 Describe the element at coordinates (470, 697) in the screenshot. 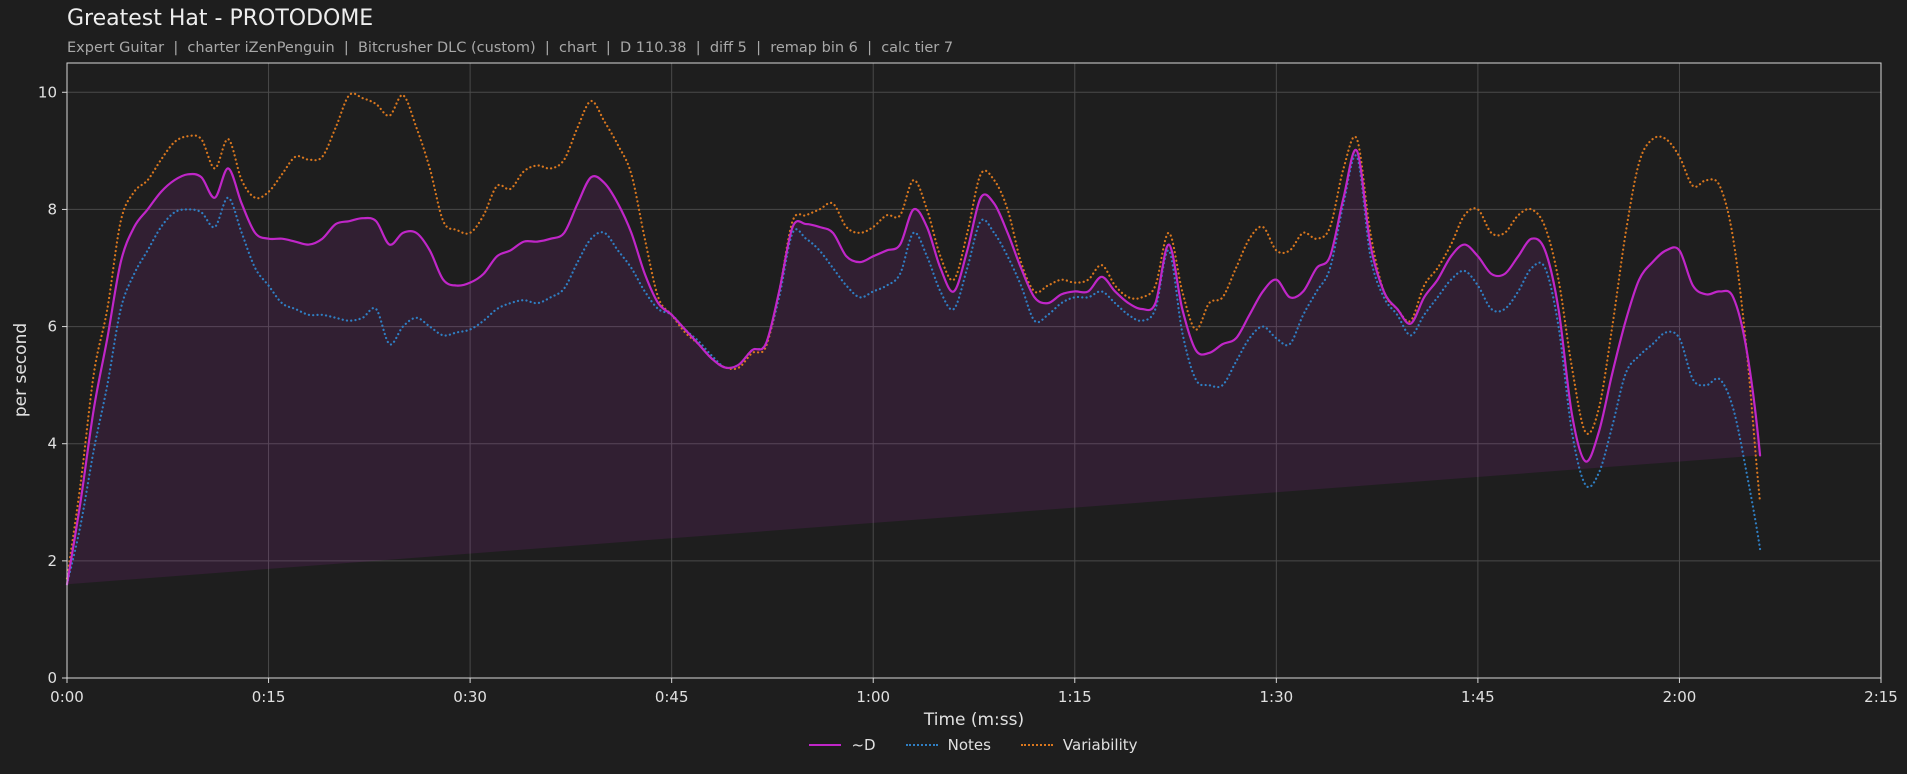

I see `x-tick-label-2: 0:30` at that location.